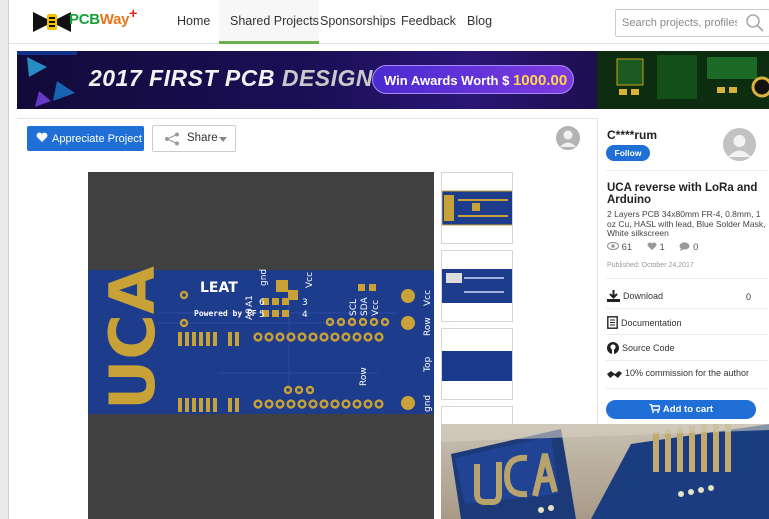  What do you see at coordinates (132, 338) in the screenshot?
I see `pcb-uca-logo: UCA` at bounding box center [132, 338].